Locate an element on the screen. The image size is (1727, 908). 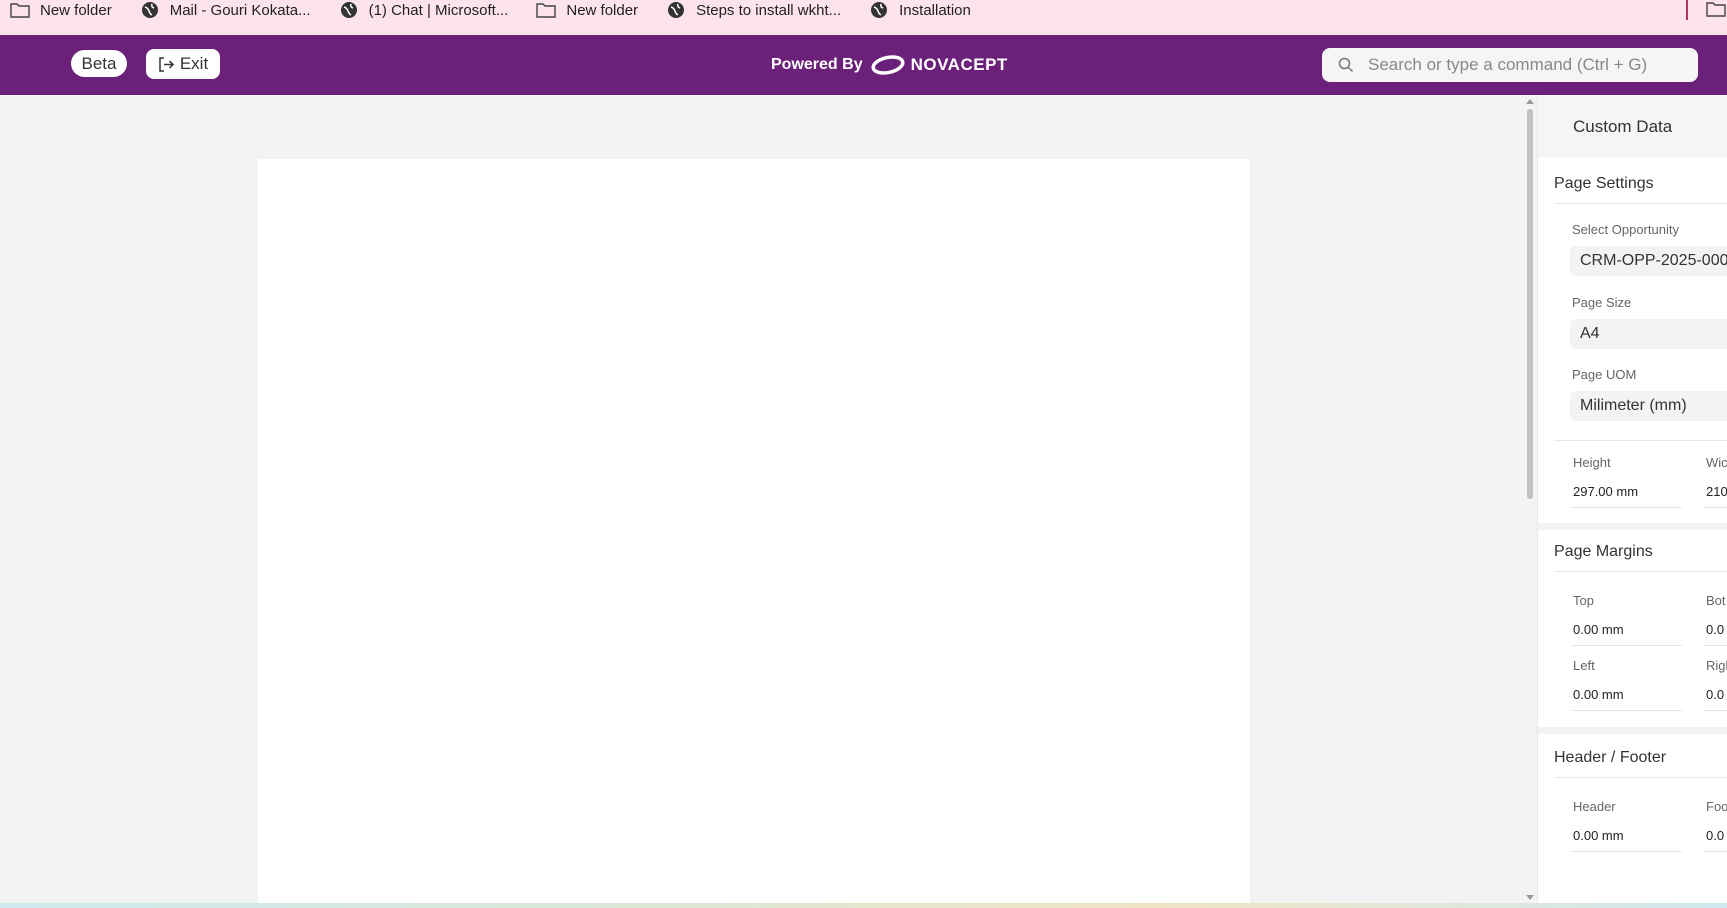
beta-label: Beta is located at coordinates (99, 63).